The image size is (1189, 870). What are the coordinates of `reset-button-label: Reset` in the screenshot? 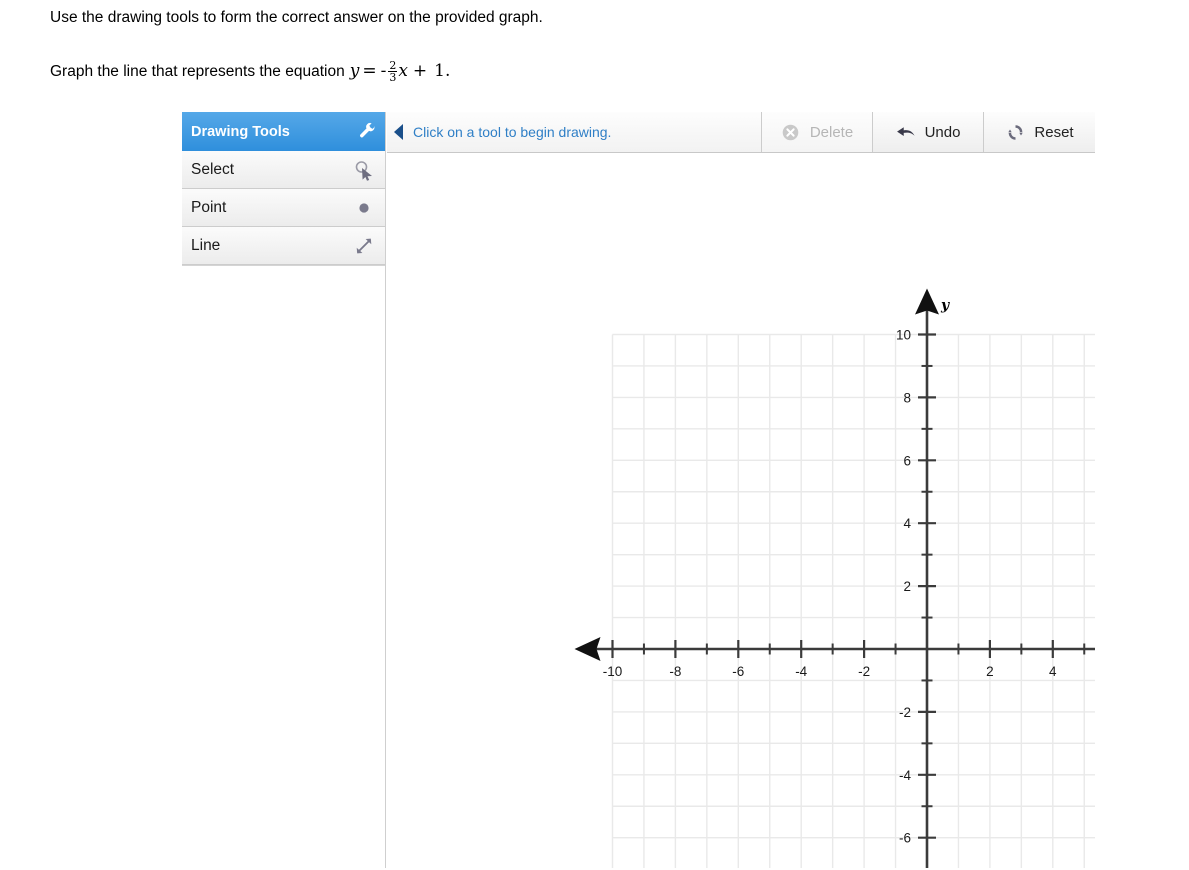 It's located at (1054, 132).